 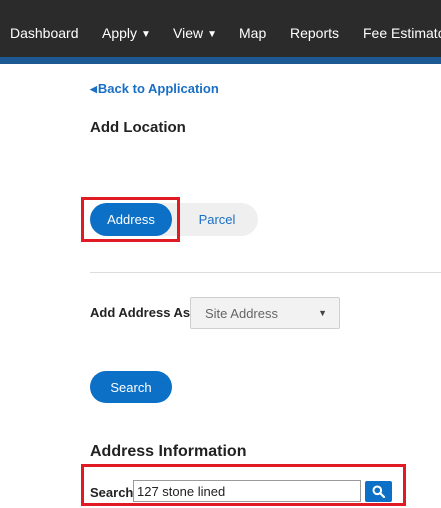 I want to click on back-link-label: Back to Application, so click(x=158, y=88).